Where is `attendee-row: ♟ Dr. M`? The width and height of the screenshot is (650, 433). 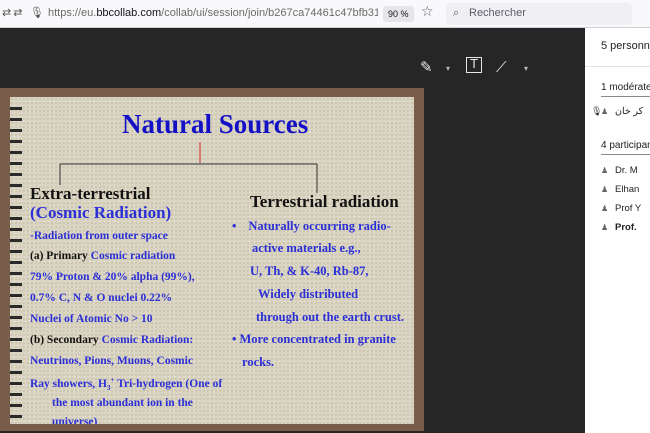 attendee-row: ♟ Dr. M is located at coordinates (619, 170).